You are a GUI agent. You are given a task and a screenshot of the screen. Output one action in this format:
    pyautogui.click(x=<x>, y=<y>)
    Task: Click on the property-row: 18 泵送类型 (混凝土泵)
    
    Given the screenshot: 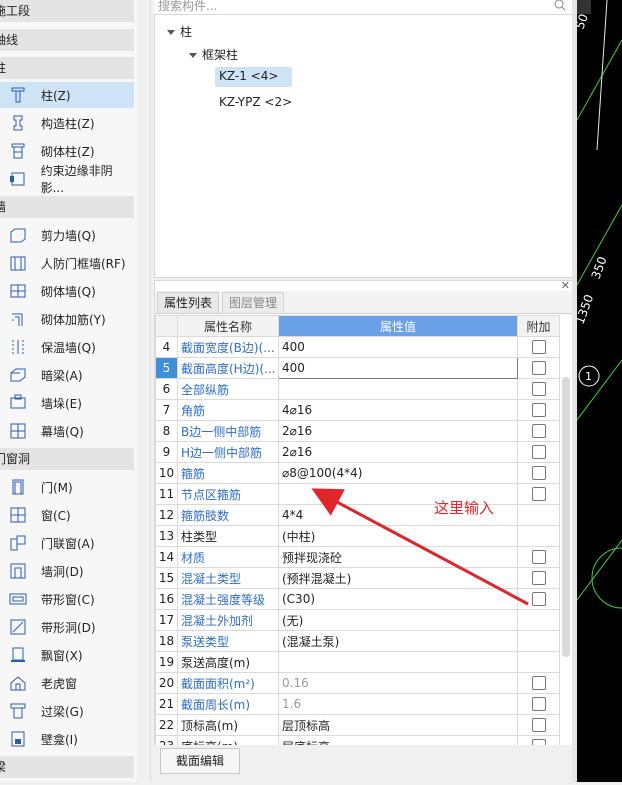 What is the action you would take?
    pyautogui.click(x=357, y=641)
    